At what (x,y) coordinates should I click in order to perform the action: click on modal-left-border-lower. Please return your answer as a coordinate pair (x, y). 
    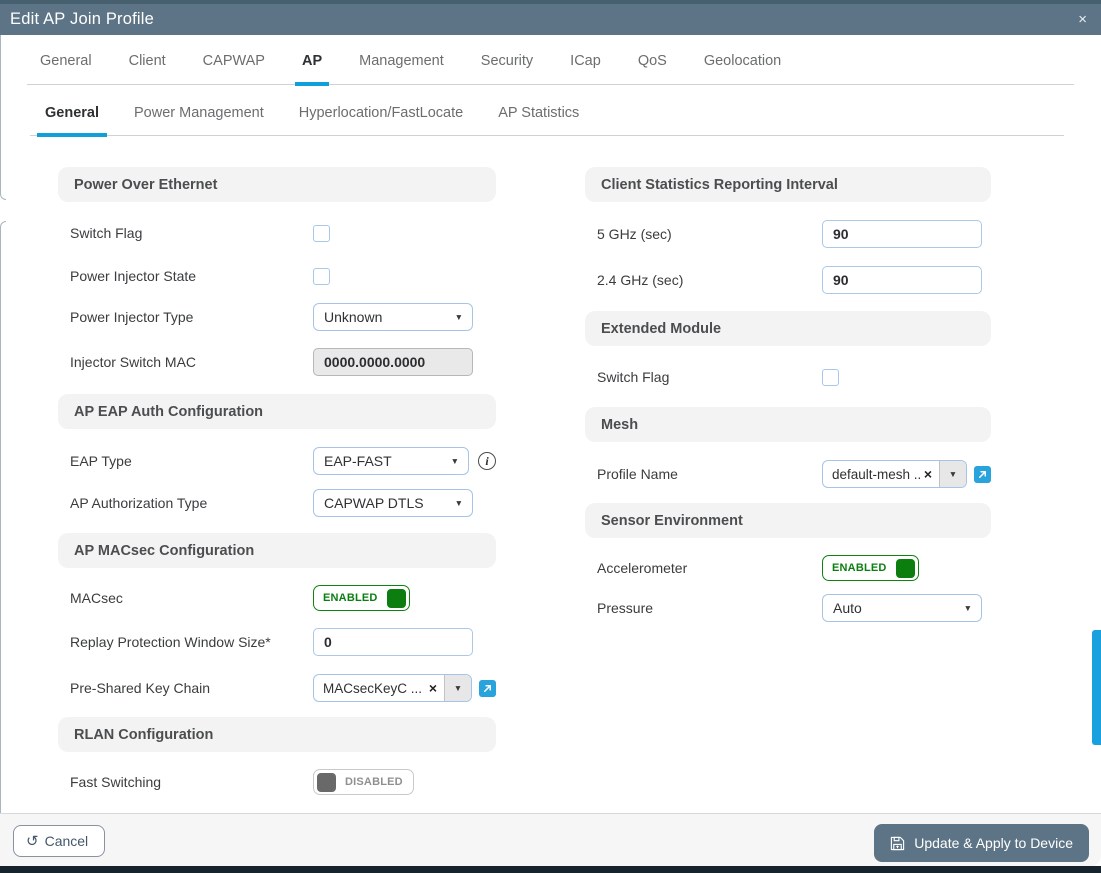
    Looking at the image, I should click on (3, 517).